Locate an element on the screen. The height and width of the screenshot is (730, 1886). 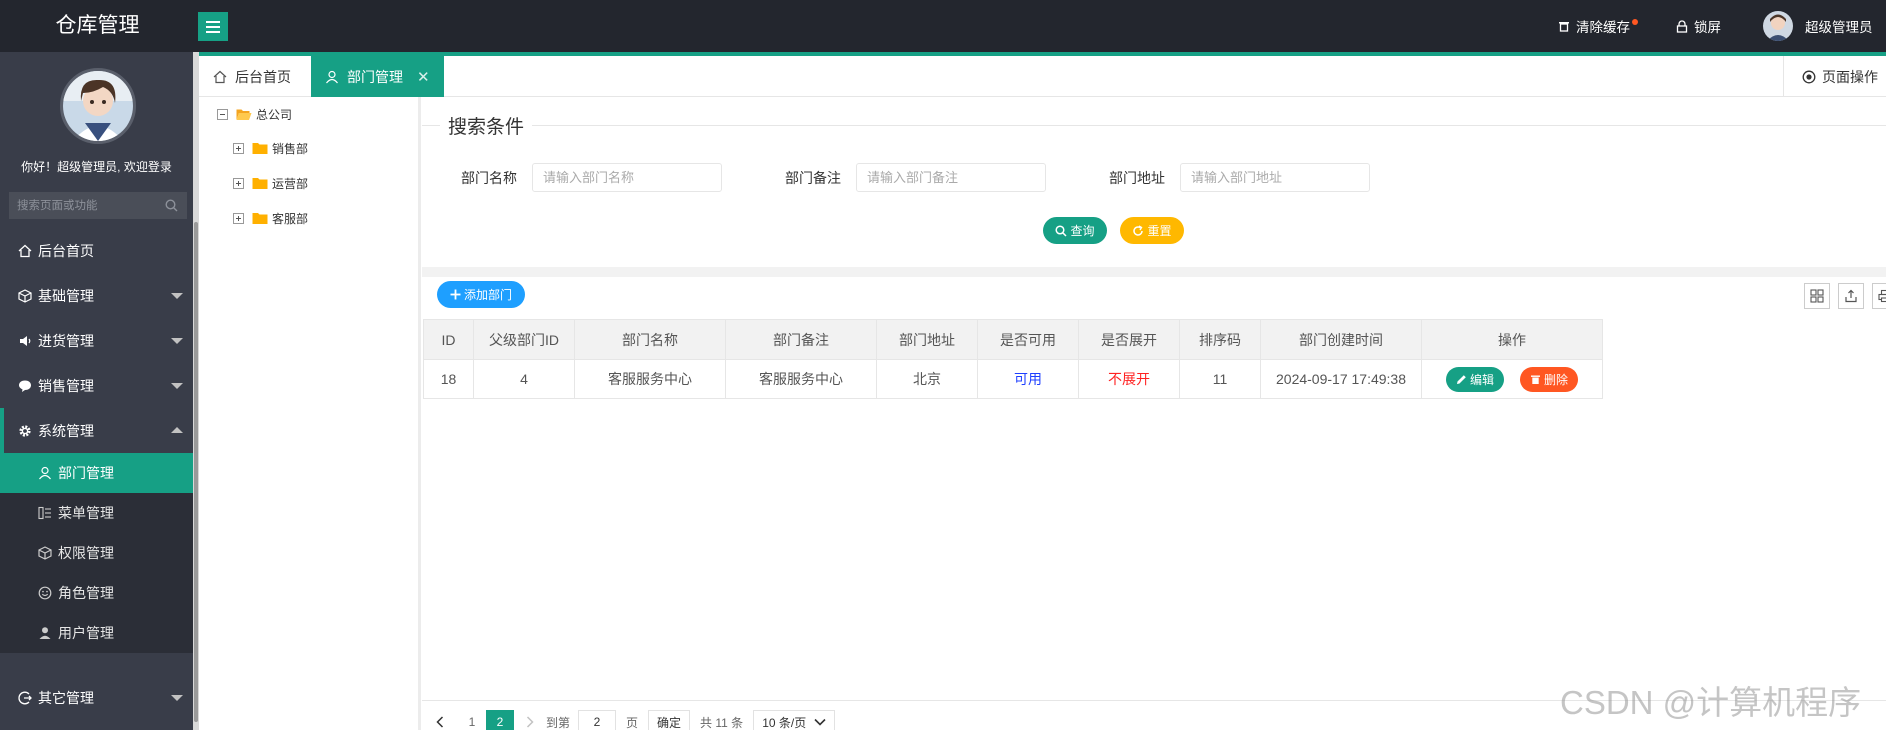
cell-parent-id: 4 is located at coordinates (524, 379).